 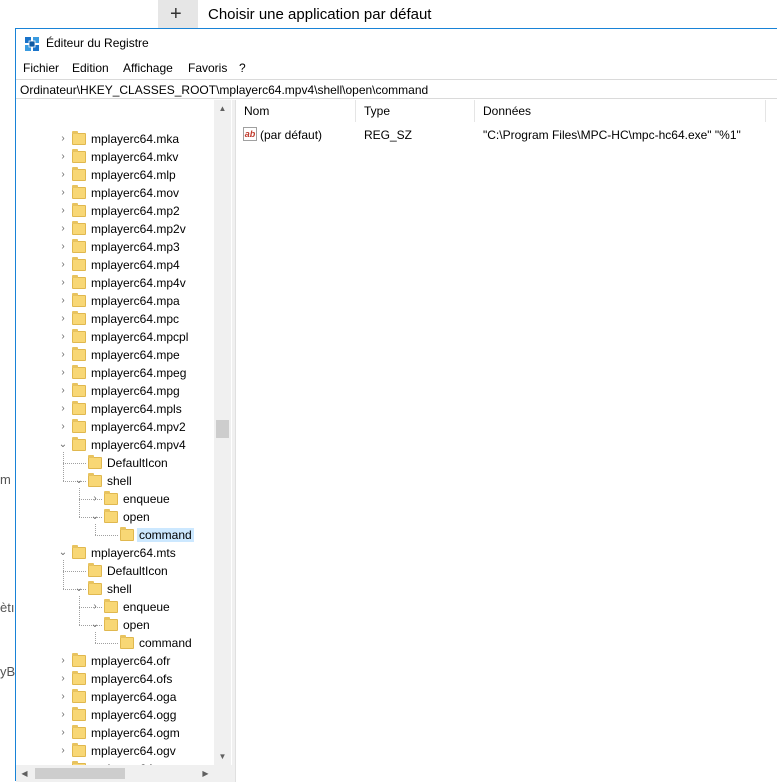 I want to click on tree-node-label: mplayerc64.mkv, so click(x=134, y=157).